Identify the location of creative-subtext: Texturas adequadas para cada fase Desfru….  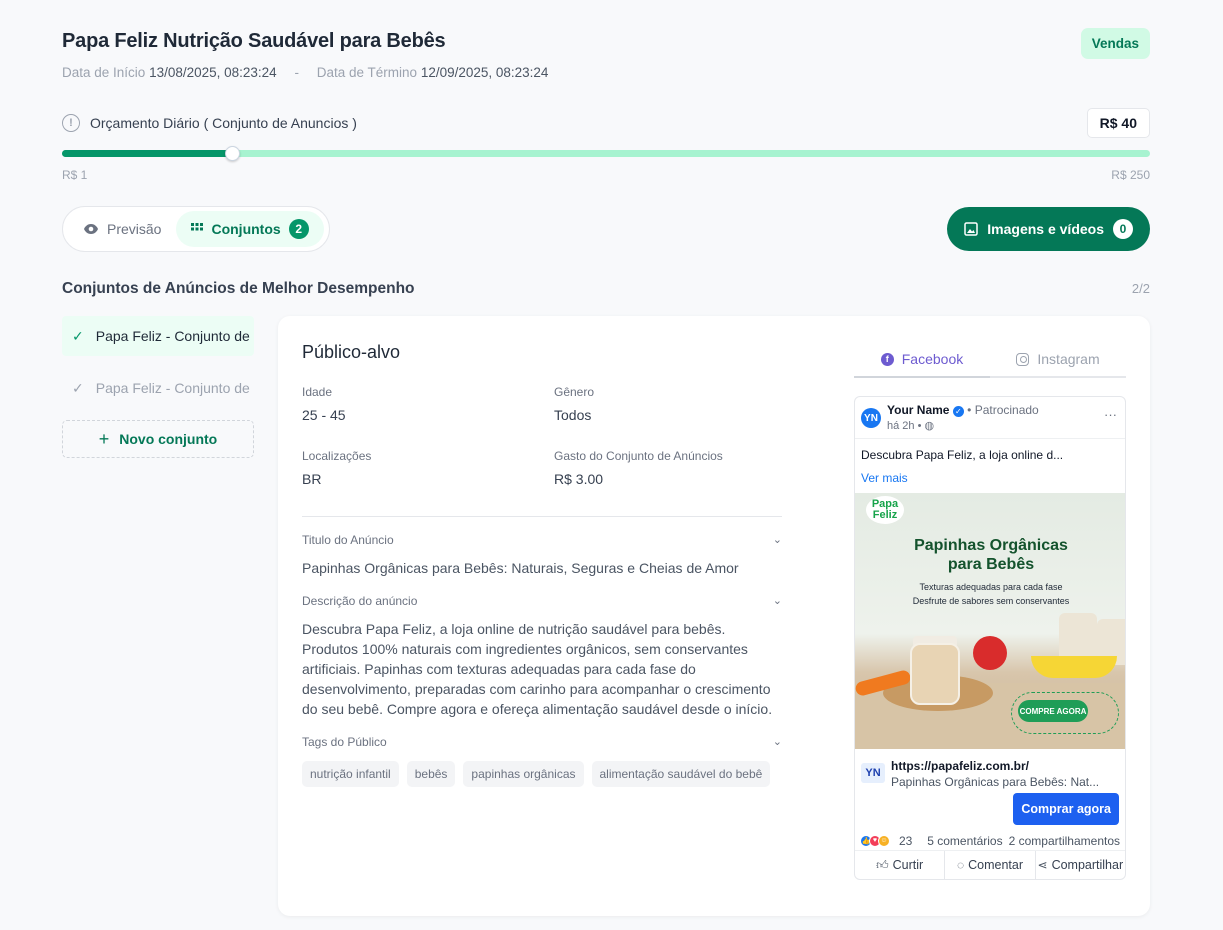
(990, 594).